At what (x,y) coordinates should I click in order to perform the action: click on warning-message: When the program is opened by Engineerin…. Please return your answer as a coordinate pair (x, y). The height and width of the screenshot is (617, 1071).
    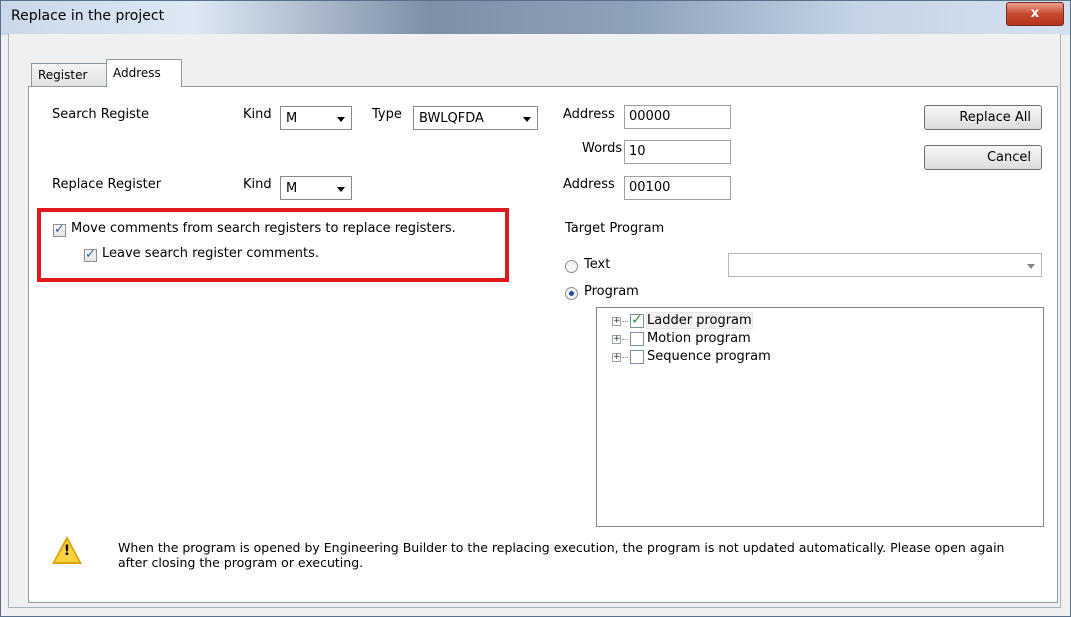
    Looking at the image, I should click on (561, 555).